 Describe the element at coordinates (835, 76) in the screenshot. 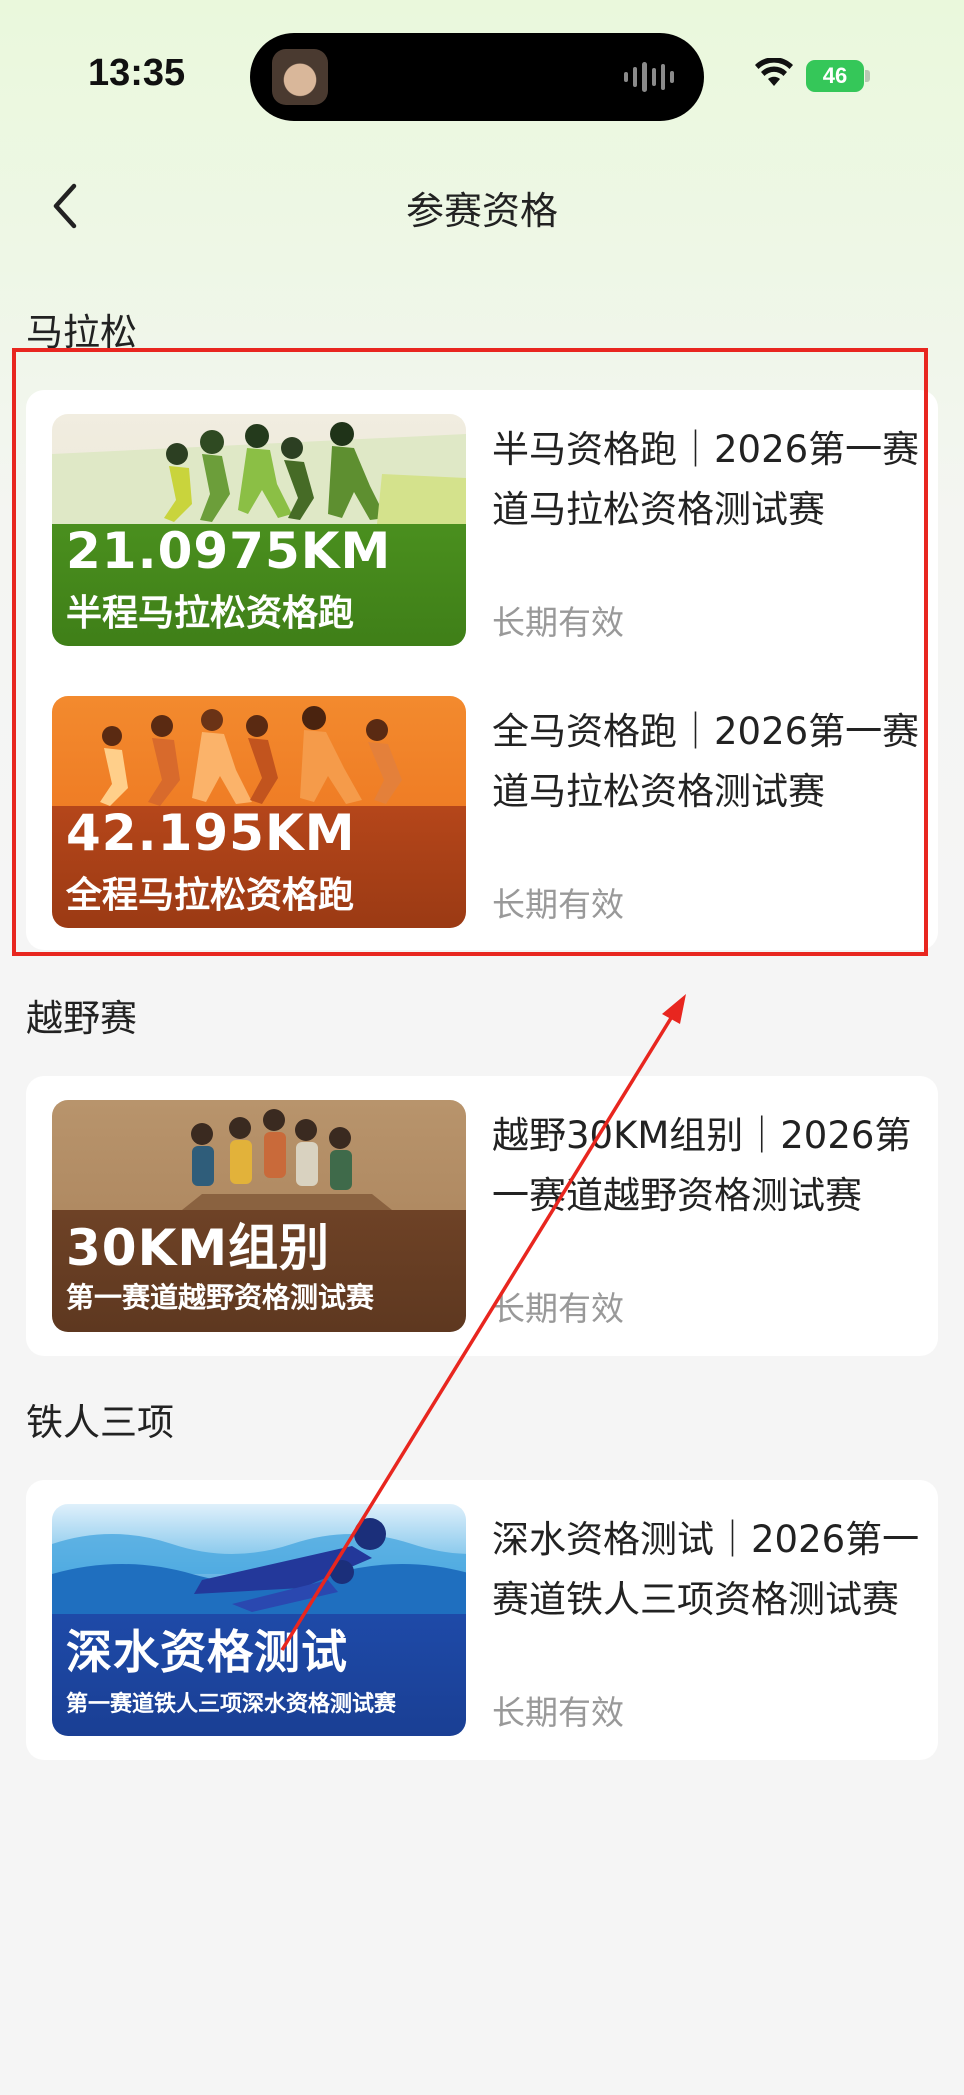

I see `battery-level: 46` at that location.